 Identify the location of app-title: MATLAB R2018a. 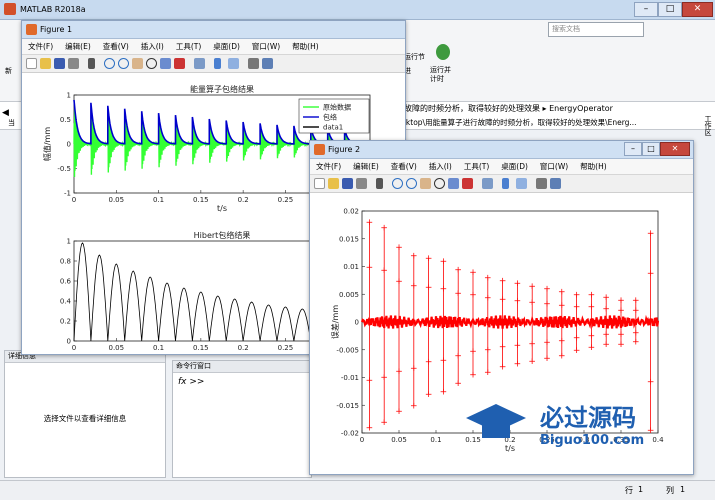
(53, 9).